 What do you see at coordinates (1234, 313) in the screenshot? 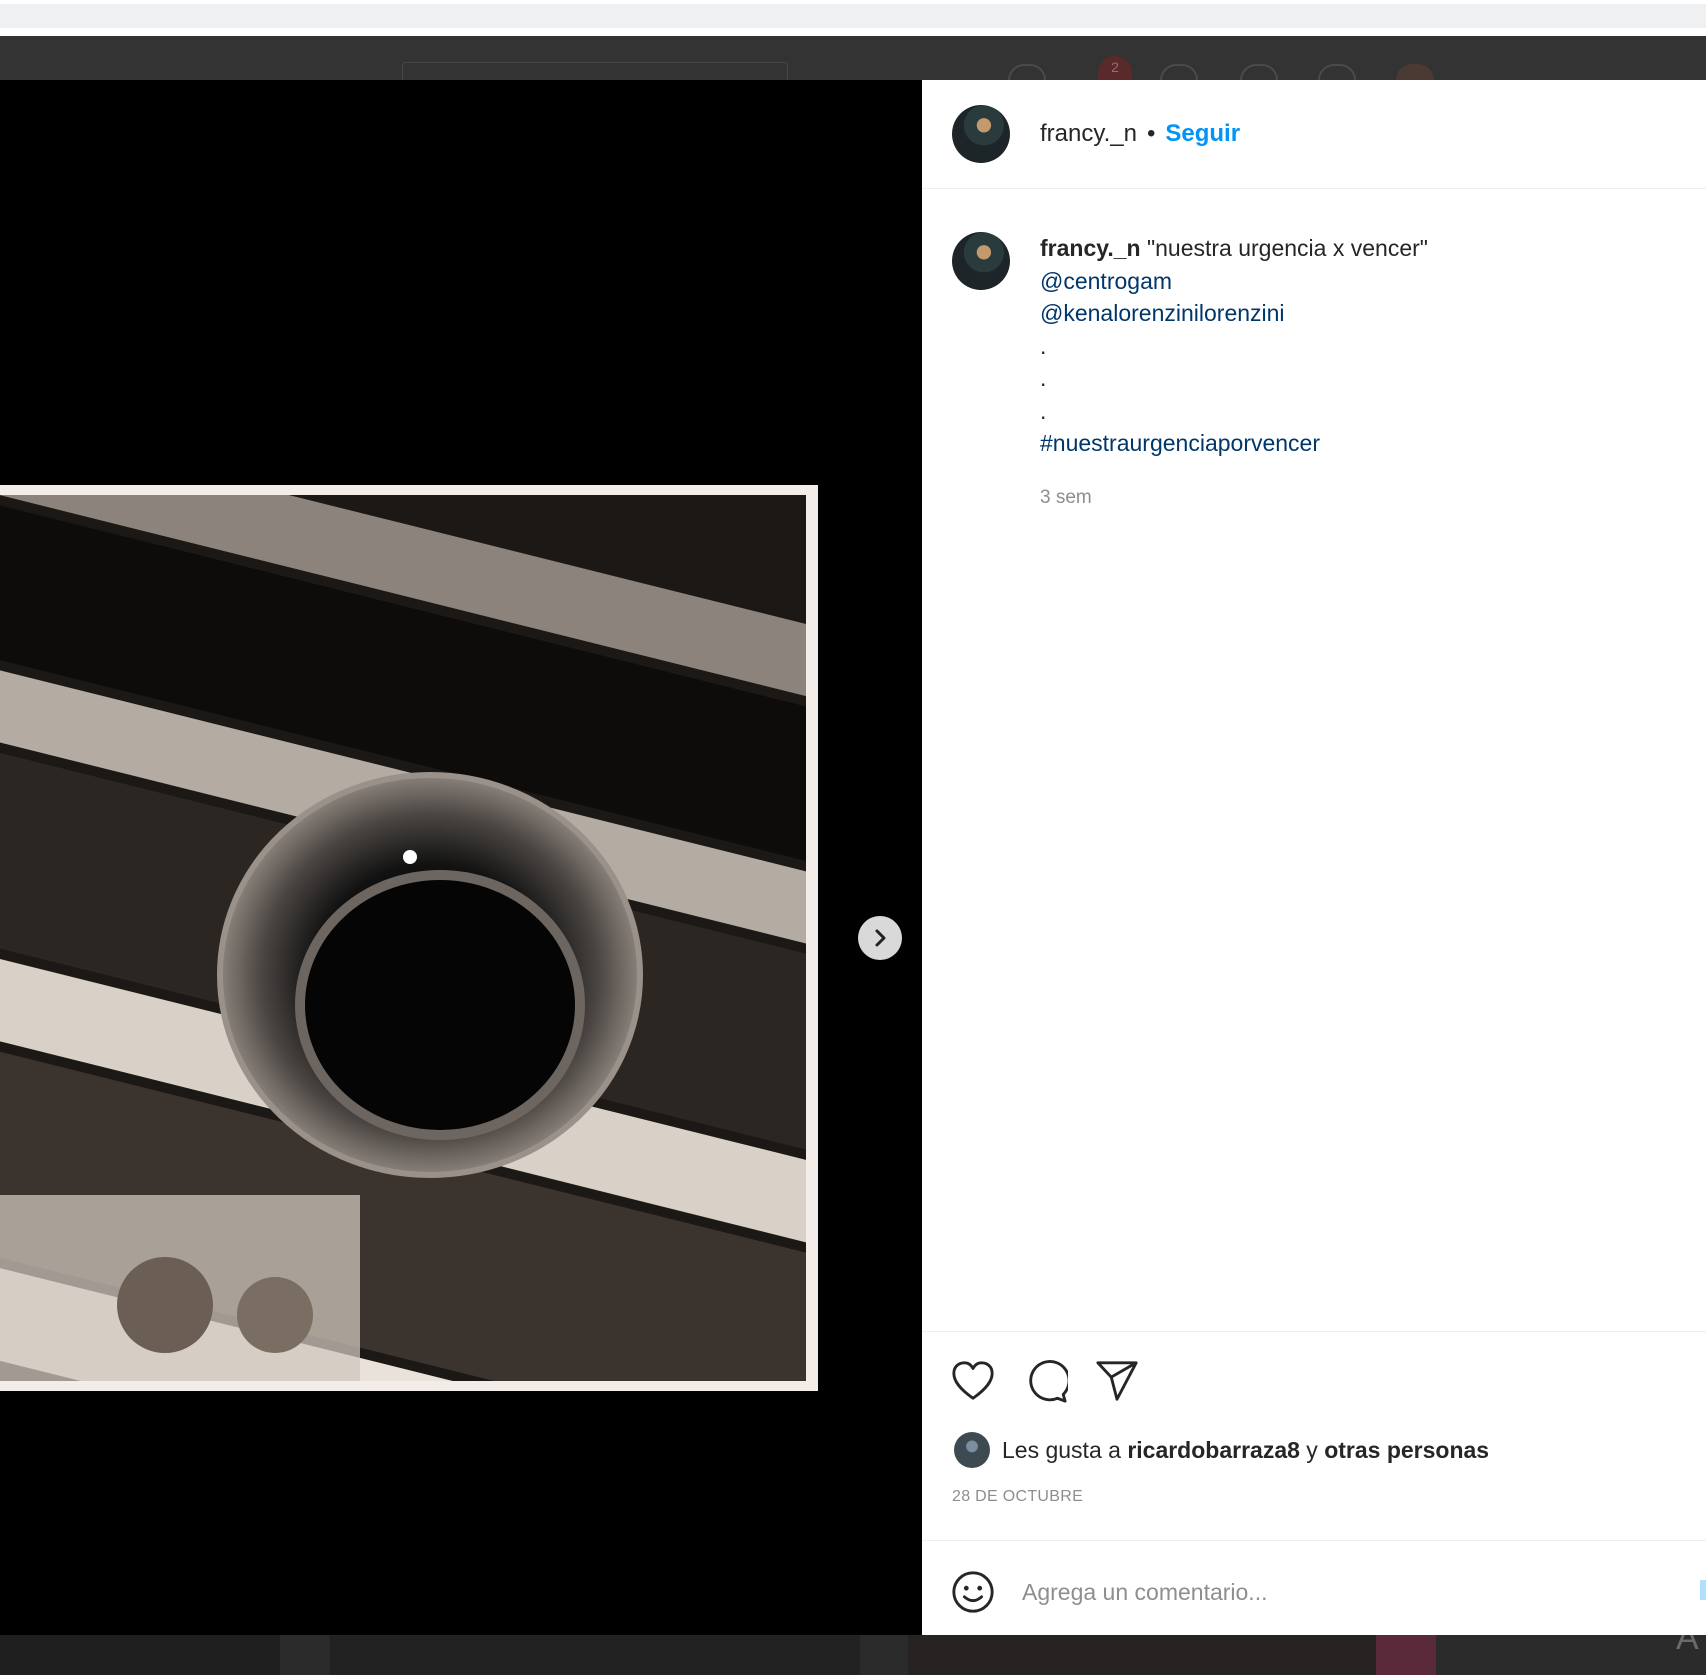
I see `mention-link: @kenalorenzinilorenzini` at bounding box center [1234, 313].